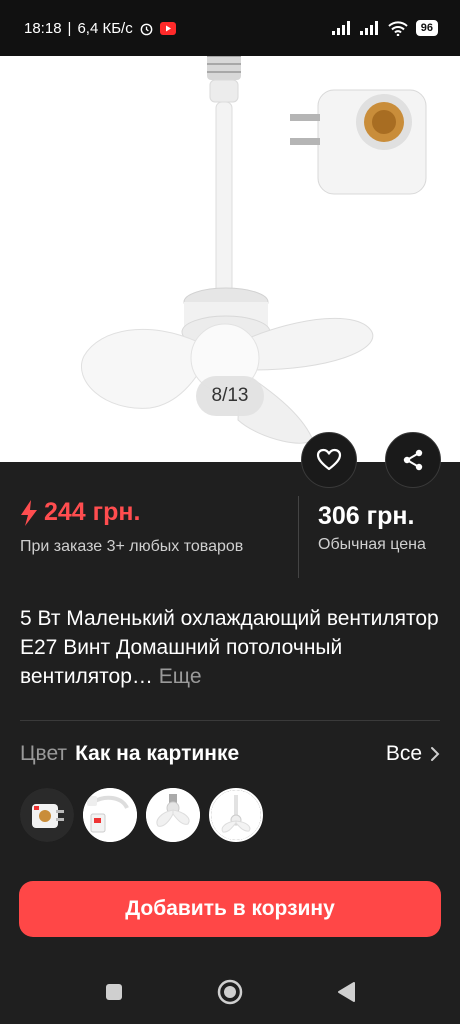 The image size is (460, 1024). What do you see at coordinates (132, 546) in the screenshot?
I see `promo-note: При заказе 3+ любых товаров` at bounding box center [132, 546].